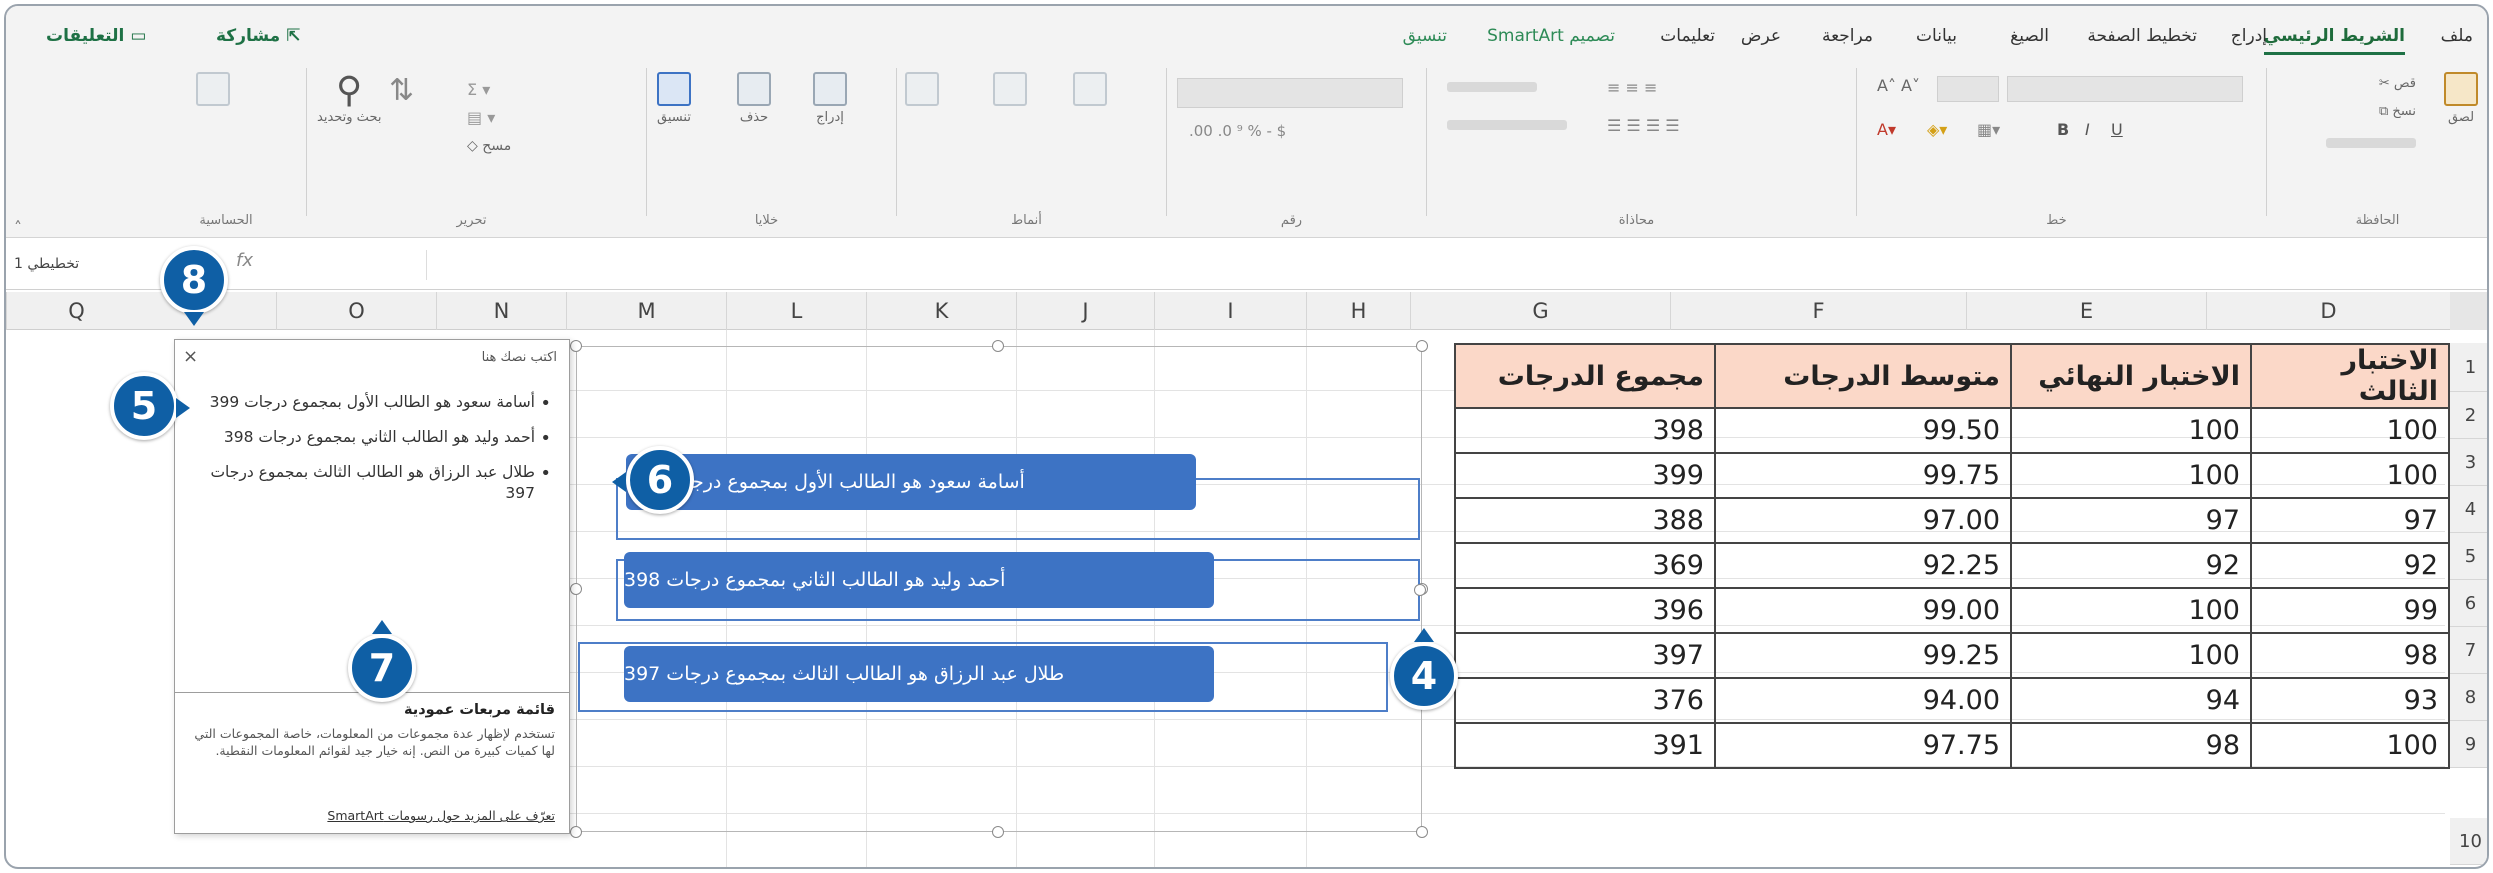  Describe the element at coordinates (1863, 745) in the screenshot. I see `cell: 97.75` at that location.